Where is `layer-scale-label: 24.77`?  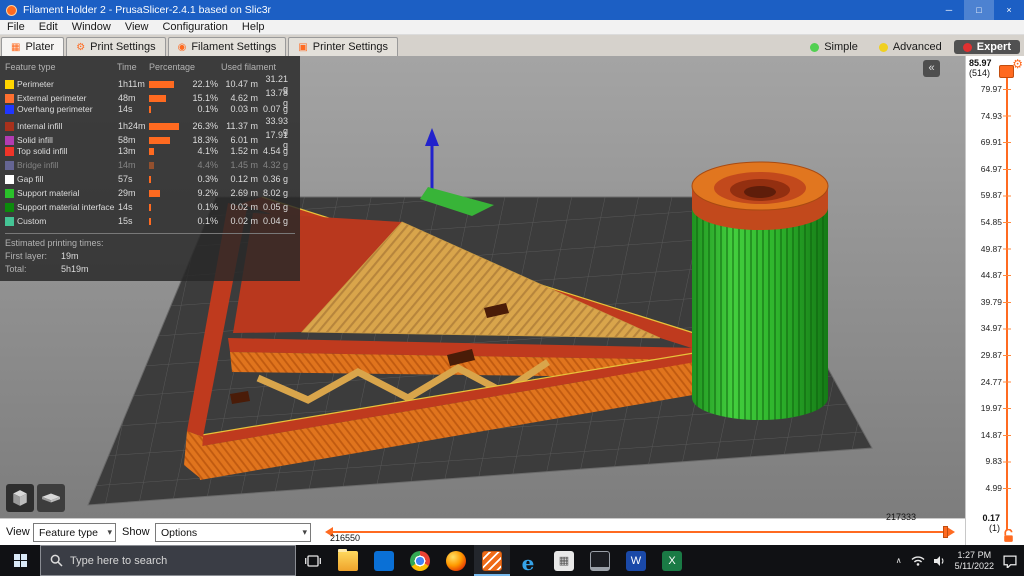
layer-scale-label: 24.77 is located at coordinates (991, 381).